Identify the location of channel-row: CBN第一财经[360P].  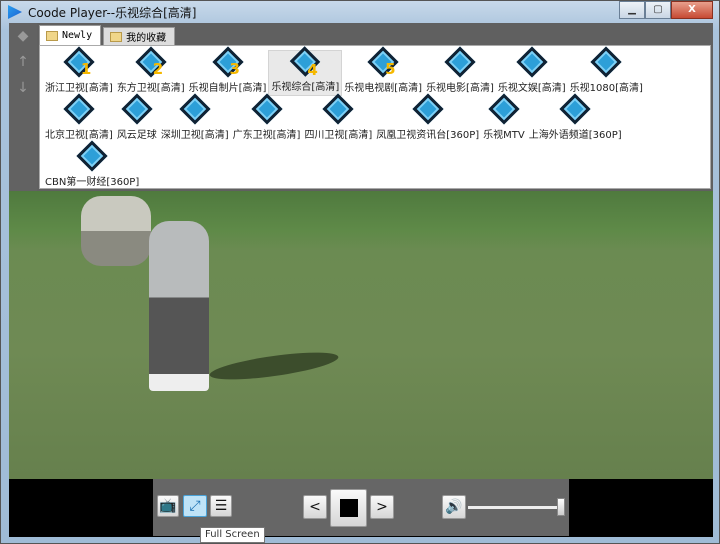
(376, 165).